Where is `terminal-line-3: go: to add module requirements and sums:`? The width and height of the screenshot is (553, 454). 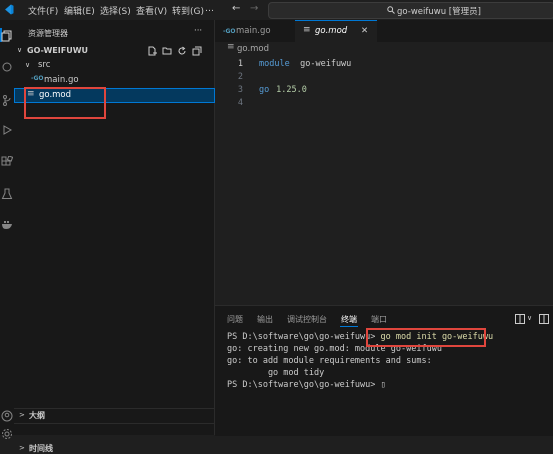 terminal-line-3: go: to add module requirements and sums: is located at coordinates (329, 361).